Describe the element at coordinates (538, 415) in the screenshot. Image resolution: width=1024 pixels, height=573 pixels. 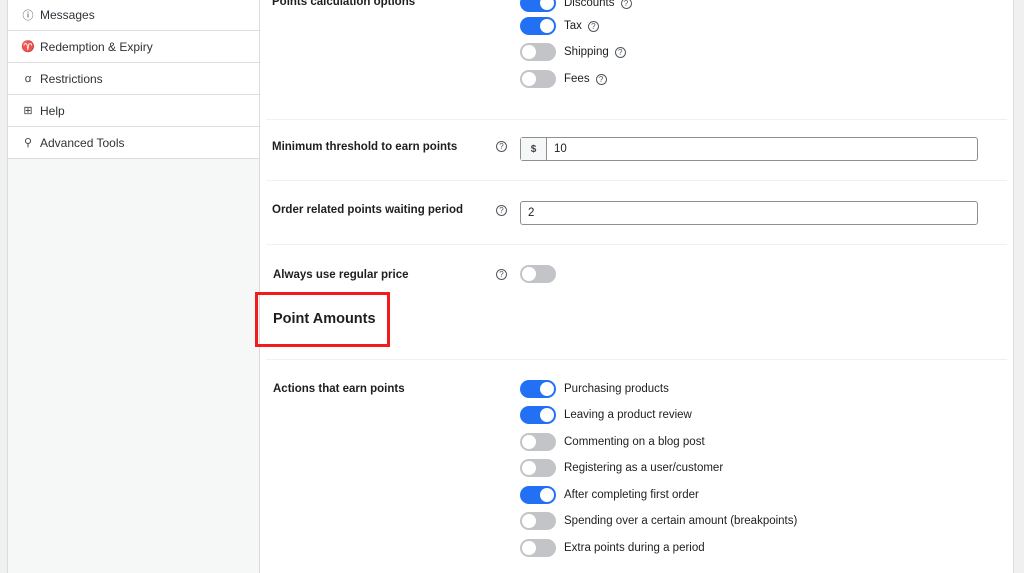
I see `toggle-product-review` at that location.